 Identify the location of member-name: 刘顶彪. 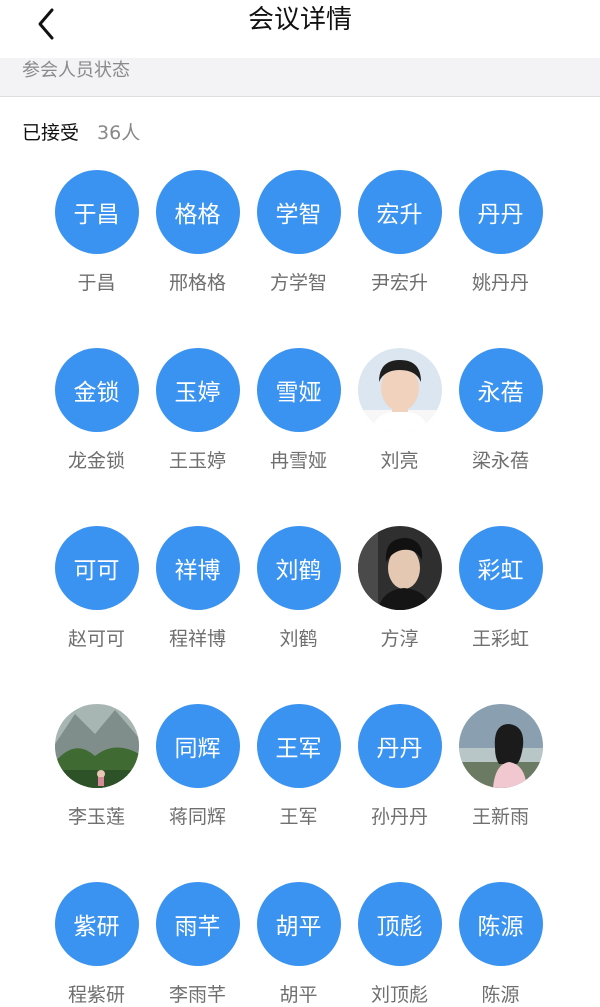
(399, 995).